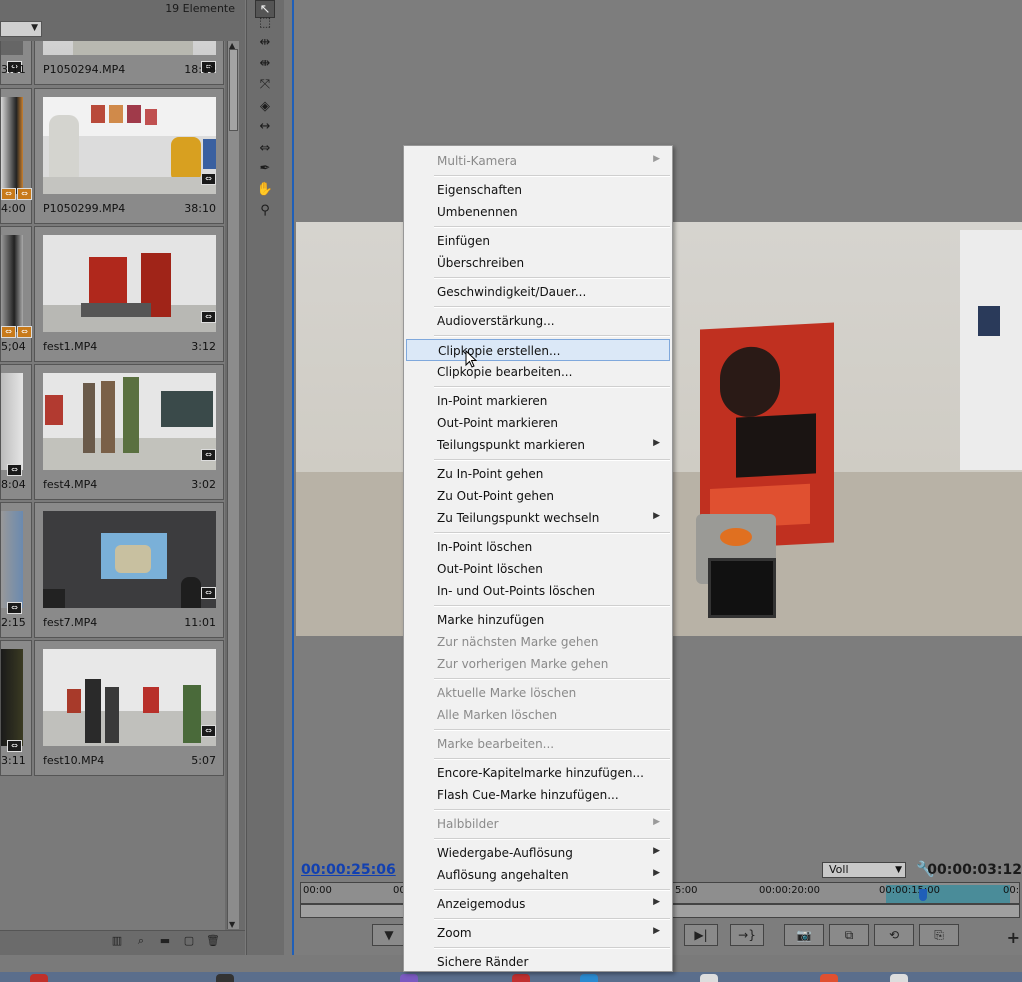  I want to click on loop-icon: ⟲, so click(894, 935).